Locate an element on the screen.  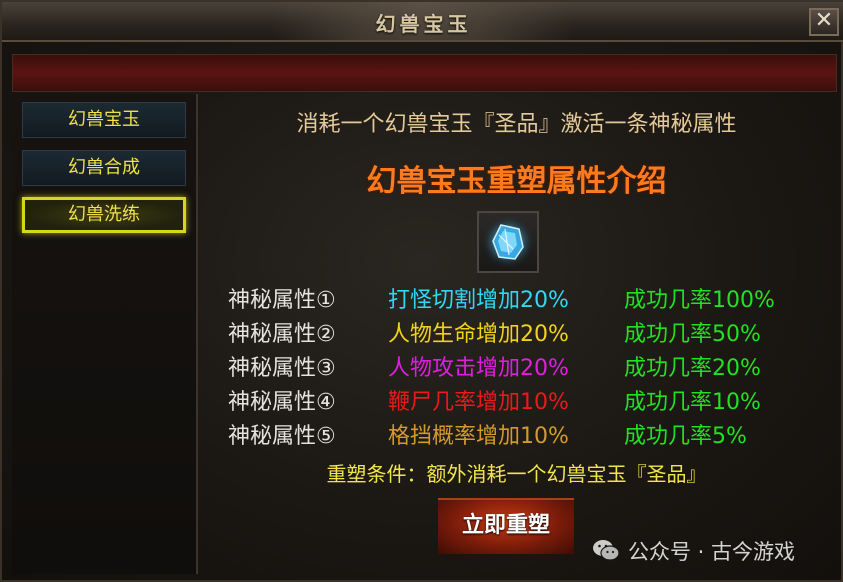
attribute-row: 神秘属性② 人物生命增加20% 成功几率50% is located at coordinates (528, 333).